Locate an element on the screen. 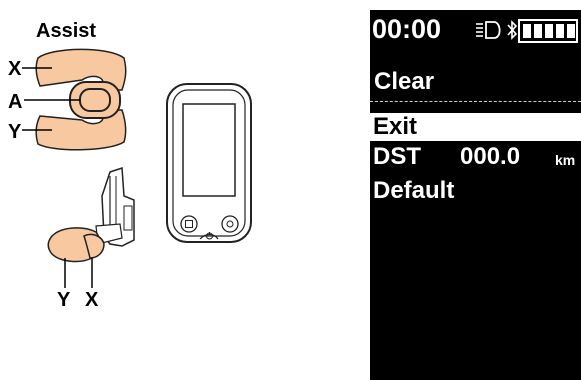 The height and width of the screenshot is (380, 581). switch-x-label: X is located at coordinates (15, 69).